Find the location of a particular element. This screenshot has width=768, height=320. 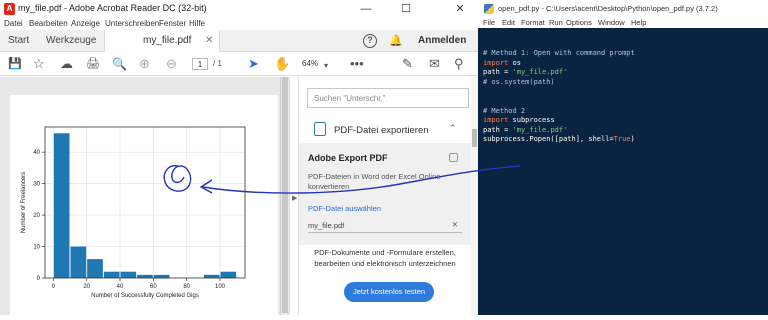

page-number-input: 1 is located at coordinates (200, 64).